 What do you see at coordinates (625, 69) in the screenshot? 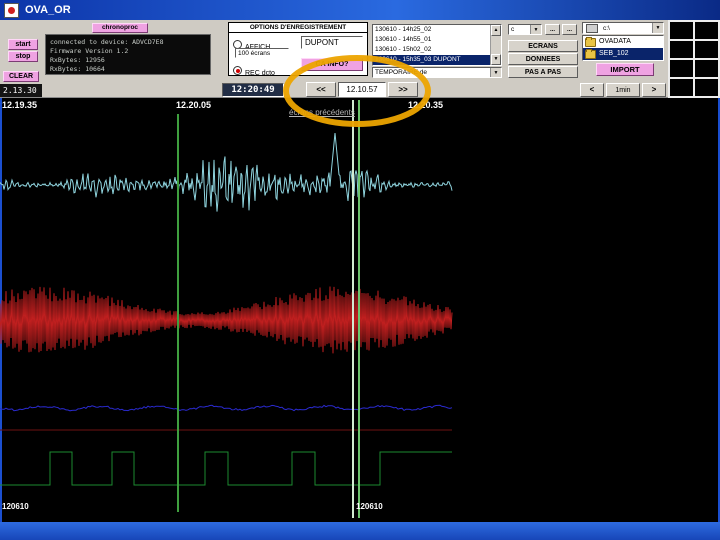
I see `import-button: IMPORT` at bounding box center [625, 69].